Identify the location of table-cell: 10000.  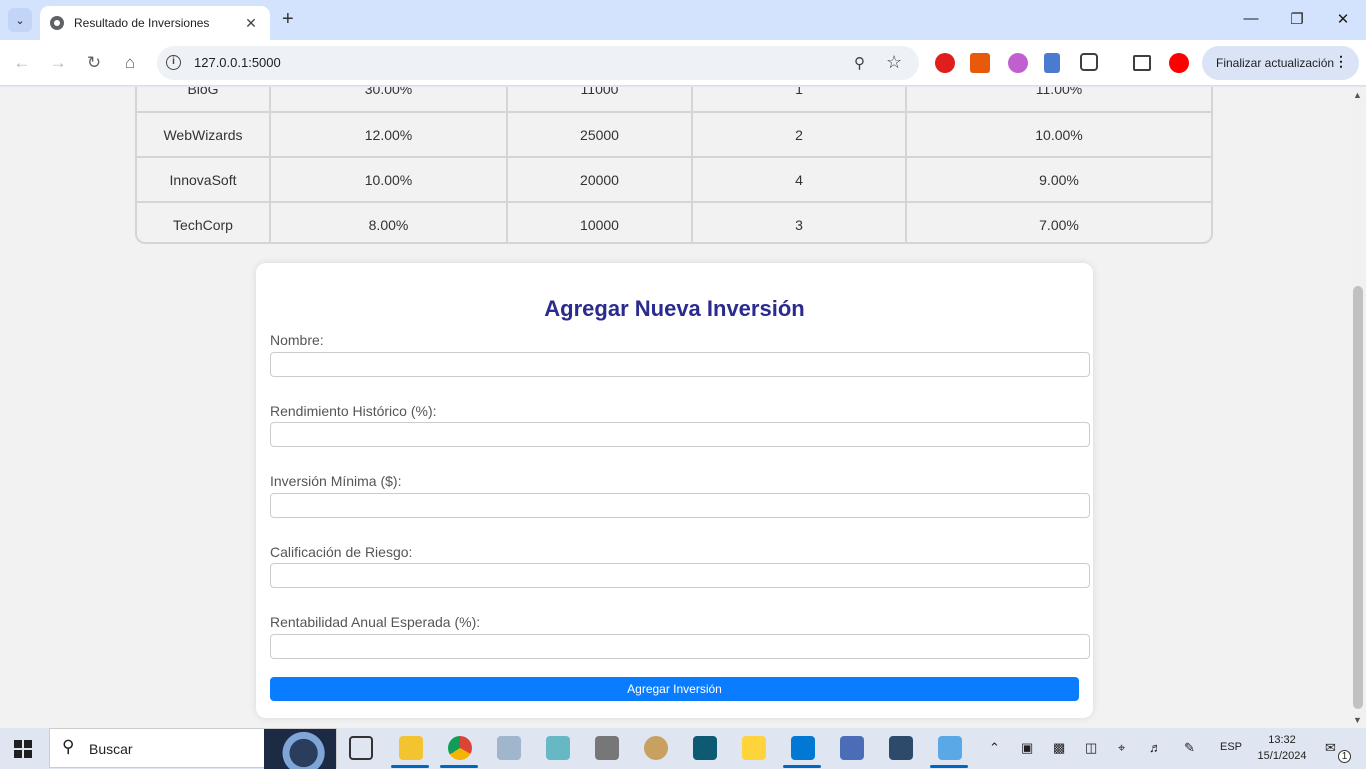
(599, 221).